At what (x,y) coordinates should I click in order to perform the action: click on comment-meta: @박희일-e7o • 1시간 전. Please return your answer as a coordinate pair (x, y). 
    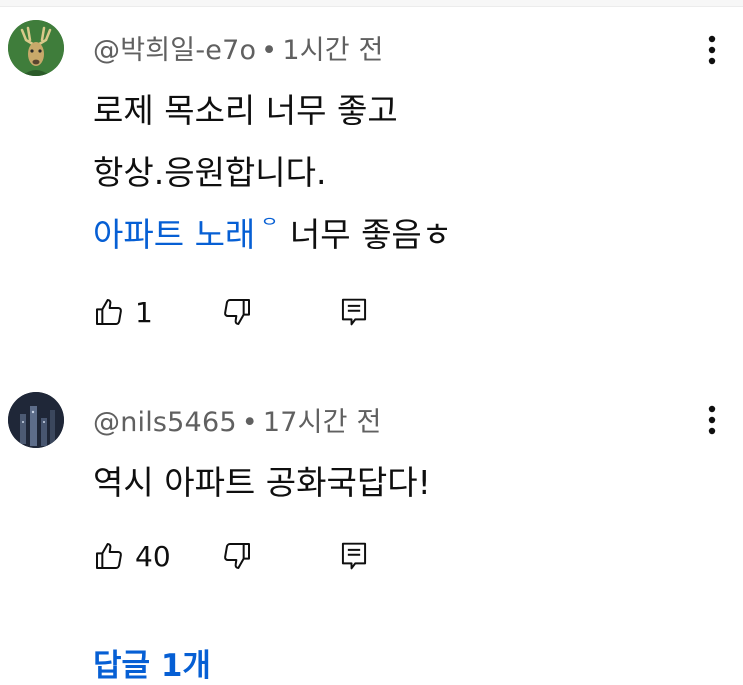
    Looking at the image, I should click on (238, 47).